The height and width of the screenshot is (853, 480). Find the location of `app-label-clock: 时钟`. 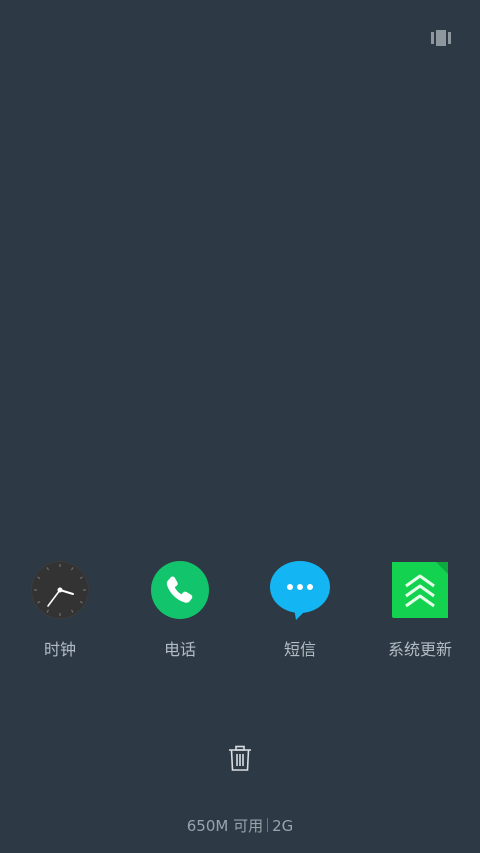

app-label-clock: 时钟 is located at coordinates (59, 649).